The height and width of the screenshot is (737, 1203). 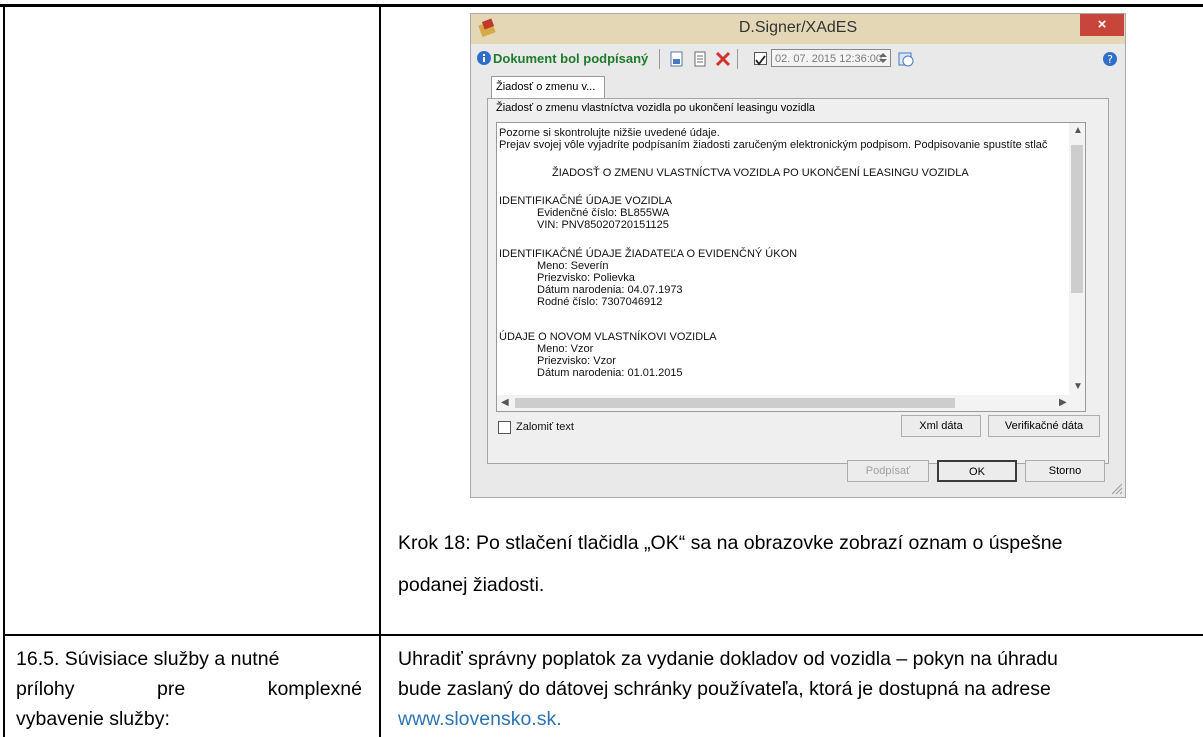 I want to click on checkmark-icon, so click(x=760, y=60).